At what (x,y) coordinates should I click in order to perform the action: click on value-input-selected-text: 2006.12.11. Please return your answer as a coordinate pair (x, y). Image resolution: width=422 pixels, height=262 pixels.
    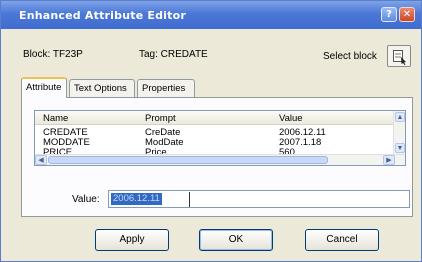
    Looking at the image, I should click on (136, 199).